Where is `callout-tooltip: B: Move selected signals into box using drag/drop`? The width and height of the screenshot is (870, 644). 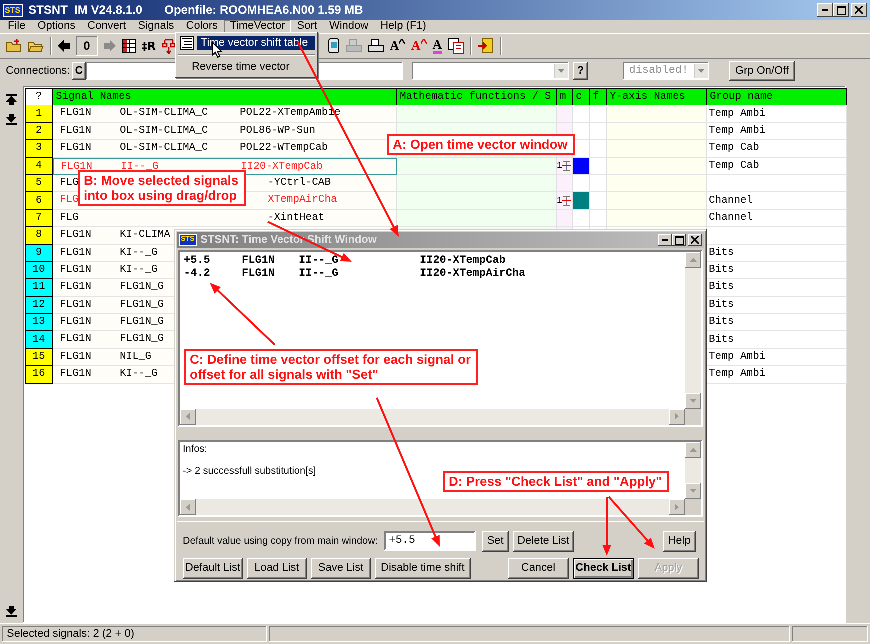
callout-tooltip: B: Move selected signals into box using drag/drop is located at coordinates (162, 188).